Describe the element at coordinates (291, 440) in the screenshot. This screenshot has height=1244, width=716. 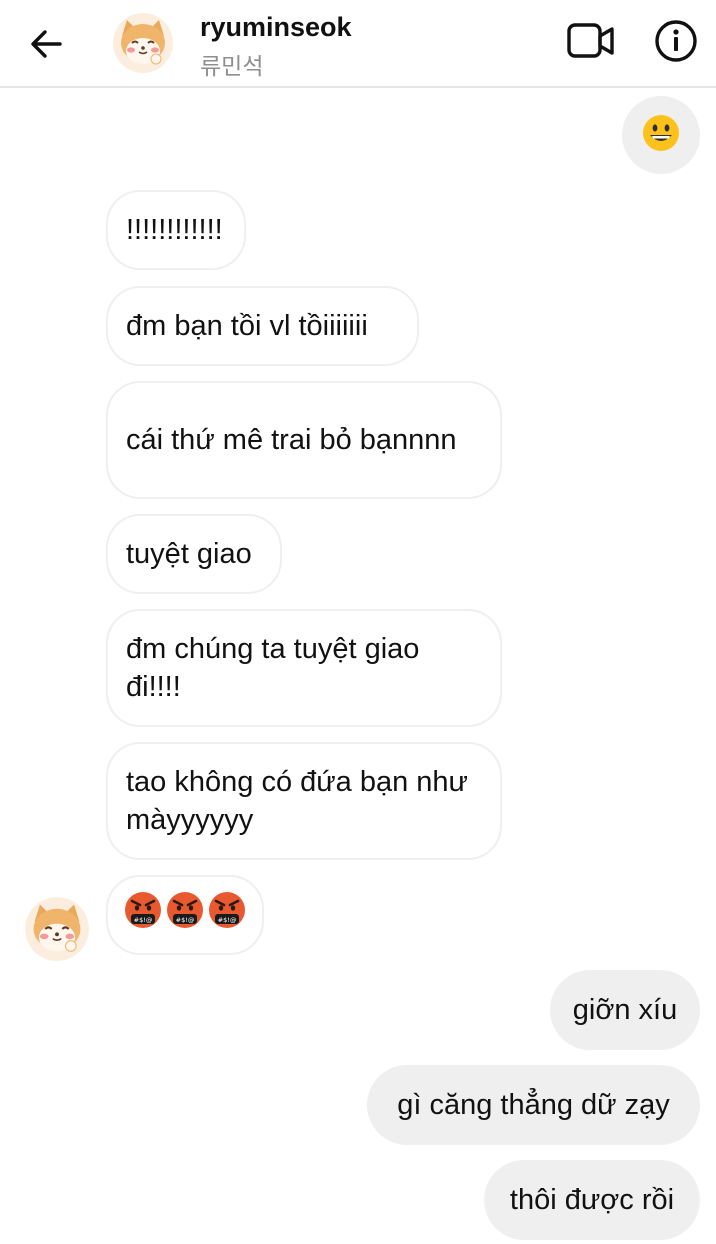
I see `message-text: cái thứ mê trai bỏ bạnnnn` at that location.